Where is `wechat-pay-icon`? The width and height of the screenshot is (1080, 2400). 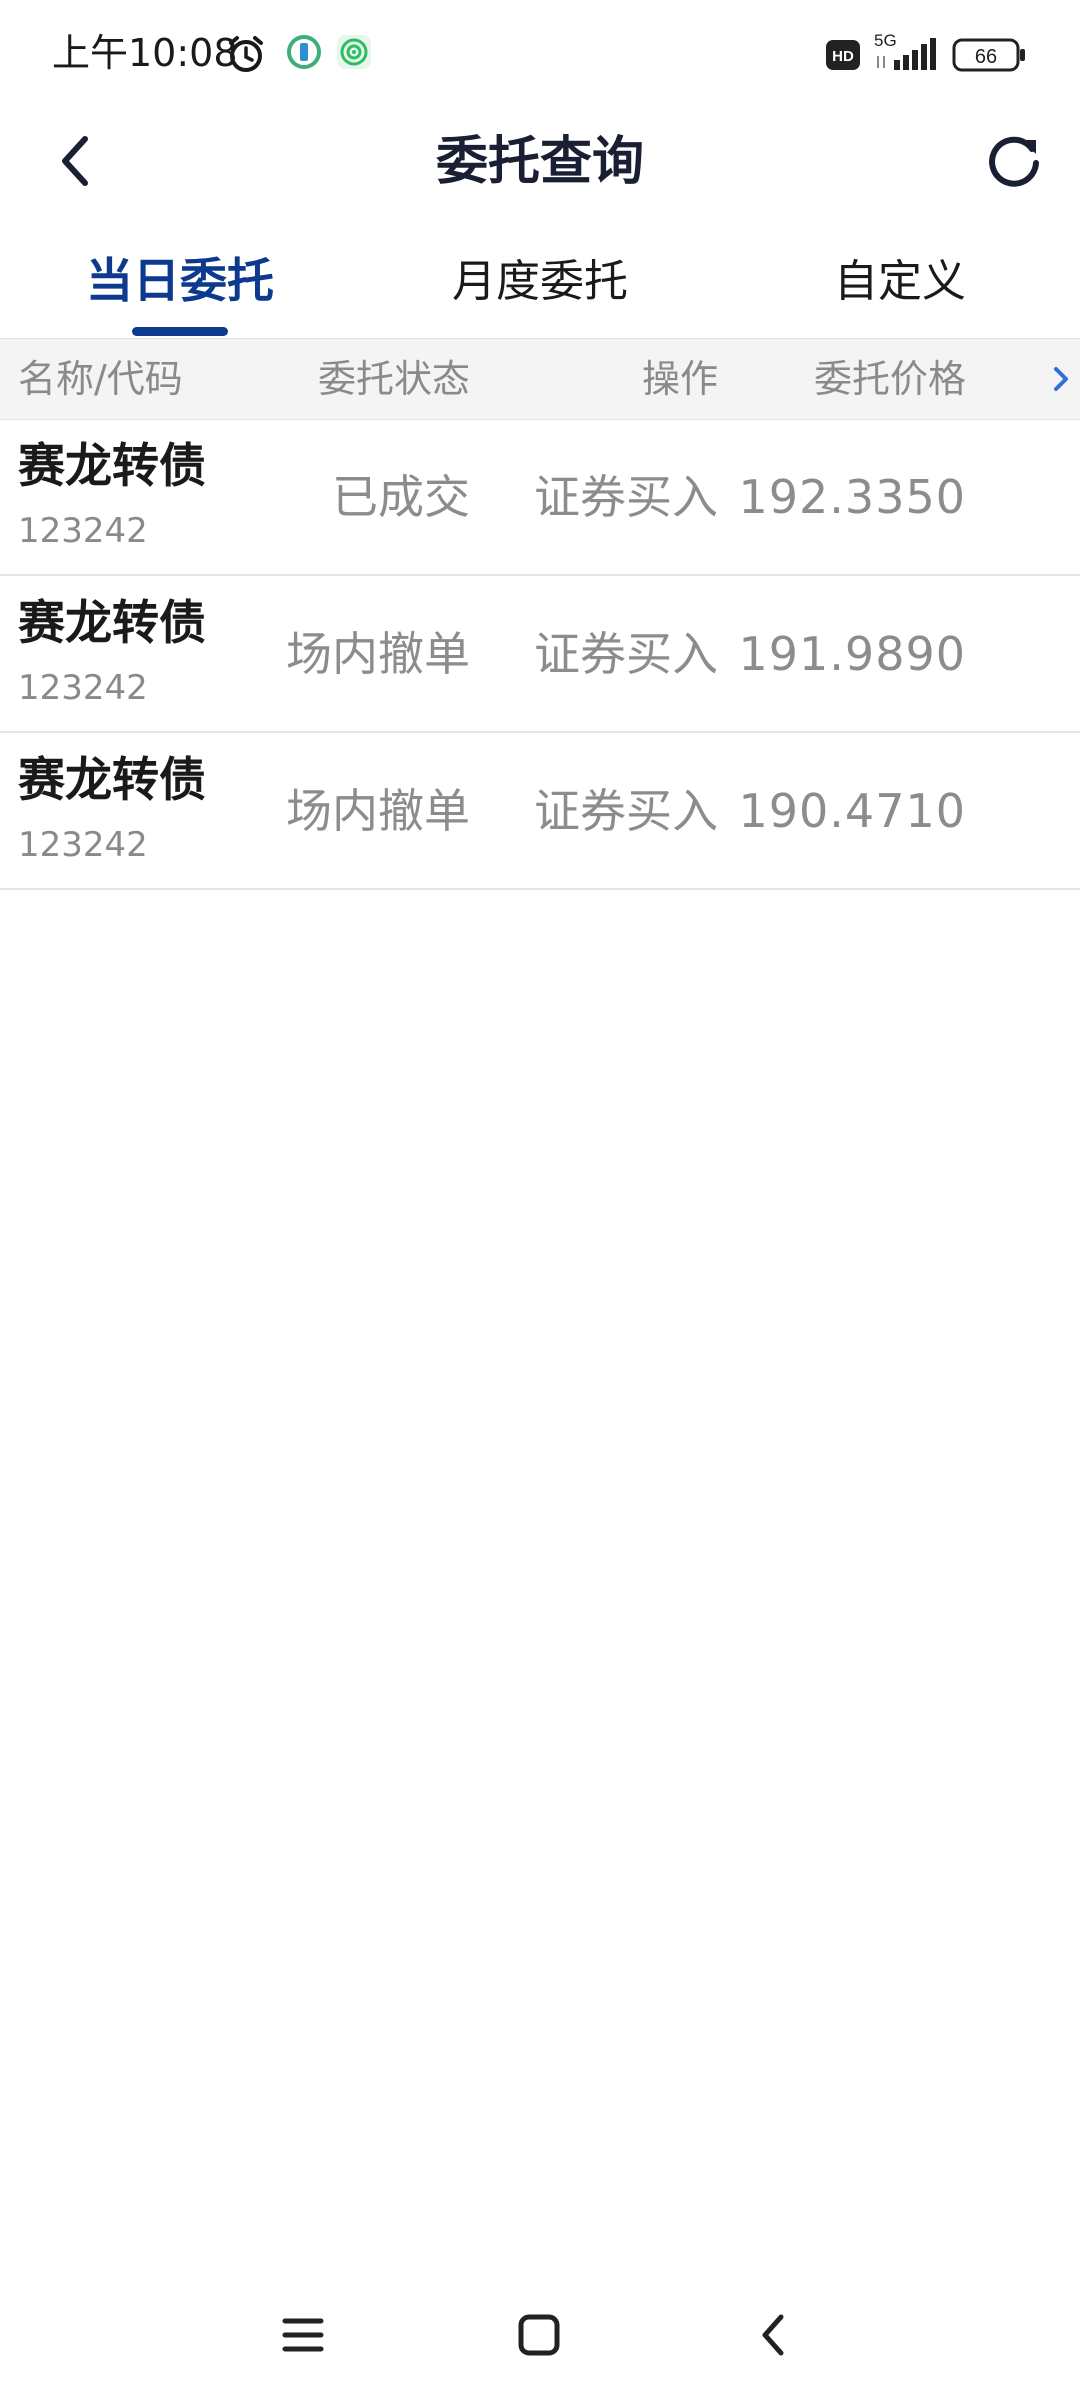 wechat-pay-icon is located at coordinates (354, 54).